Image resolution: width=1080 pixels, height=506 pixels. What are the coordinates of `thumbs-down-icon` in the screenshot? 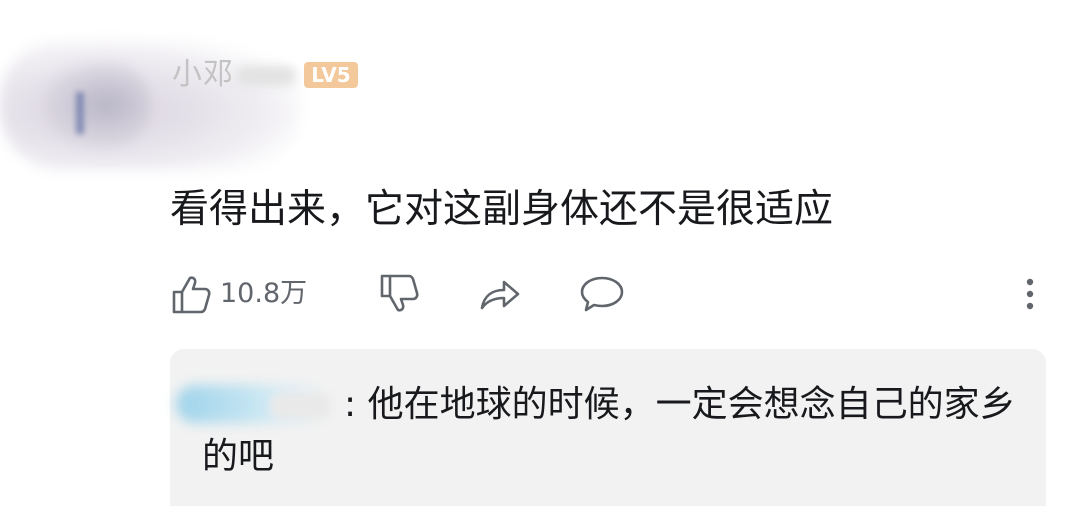 It's located at (399, 293).